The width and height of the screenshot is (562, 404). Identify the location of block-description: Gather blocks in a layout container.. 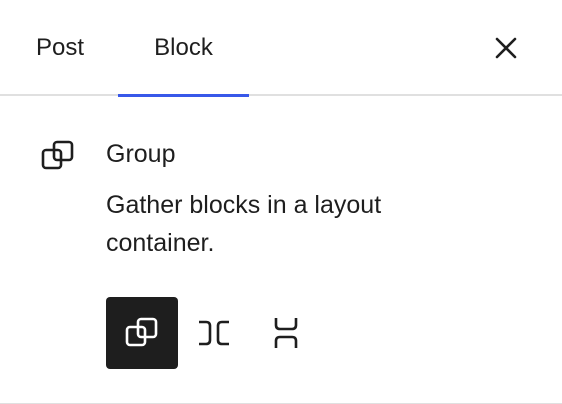
(244, 224).